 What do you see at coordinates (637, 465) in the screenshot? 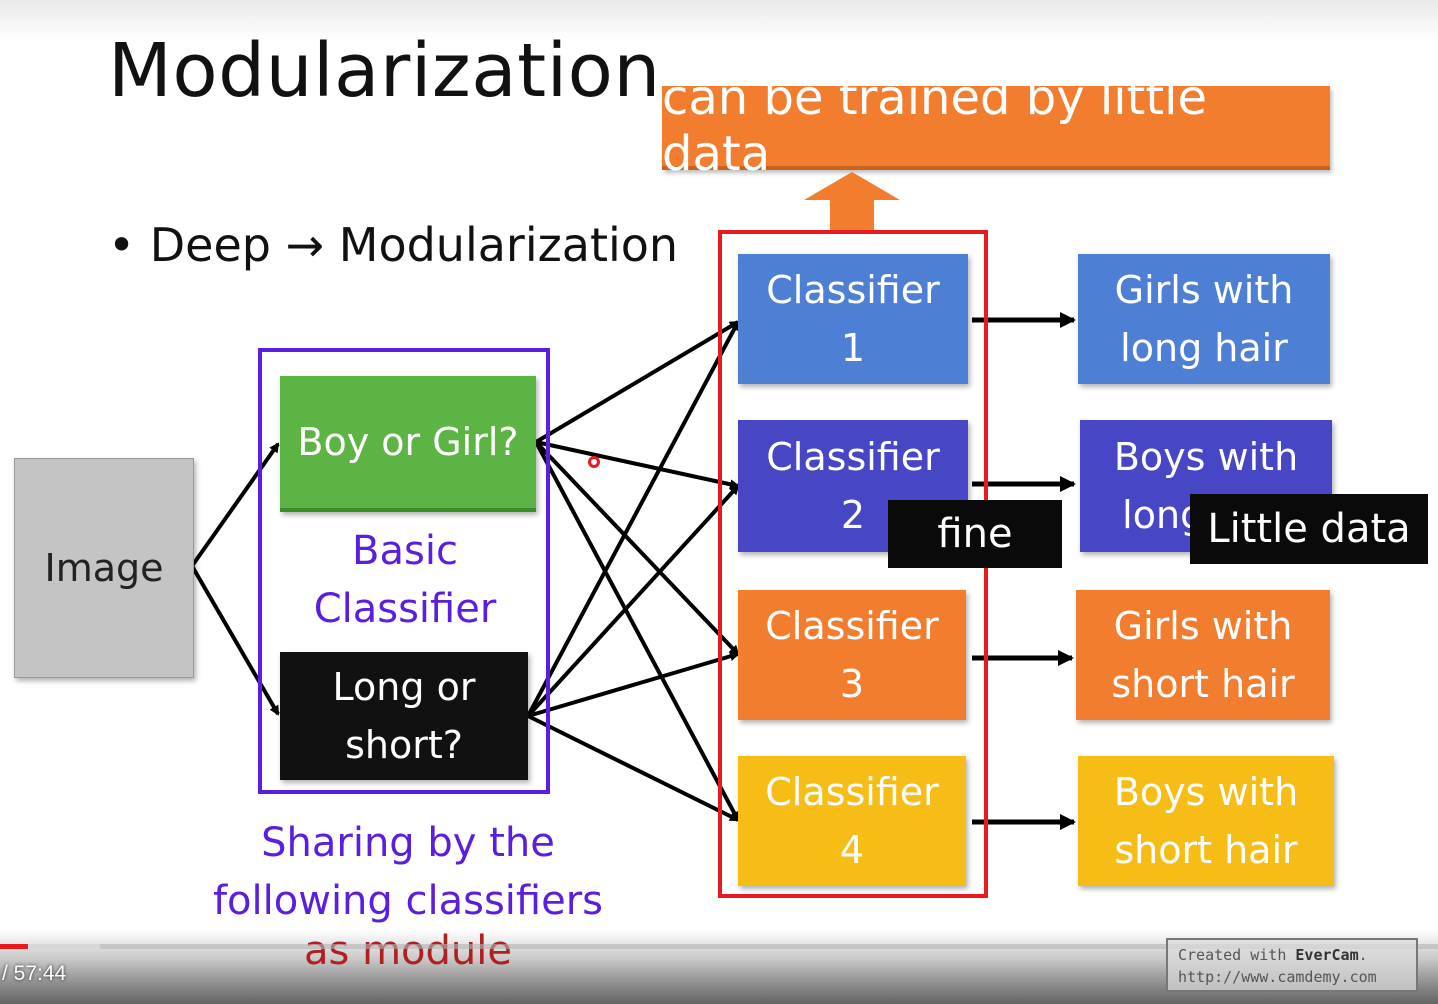
I see `arrow-gender-to-c2` at bounding box center [637, 465].